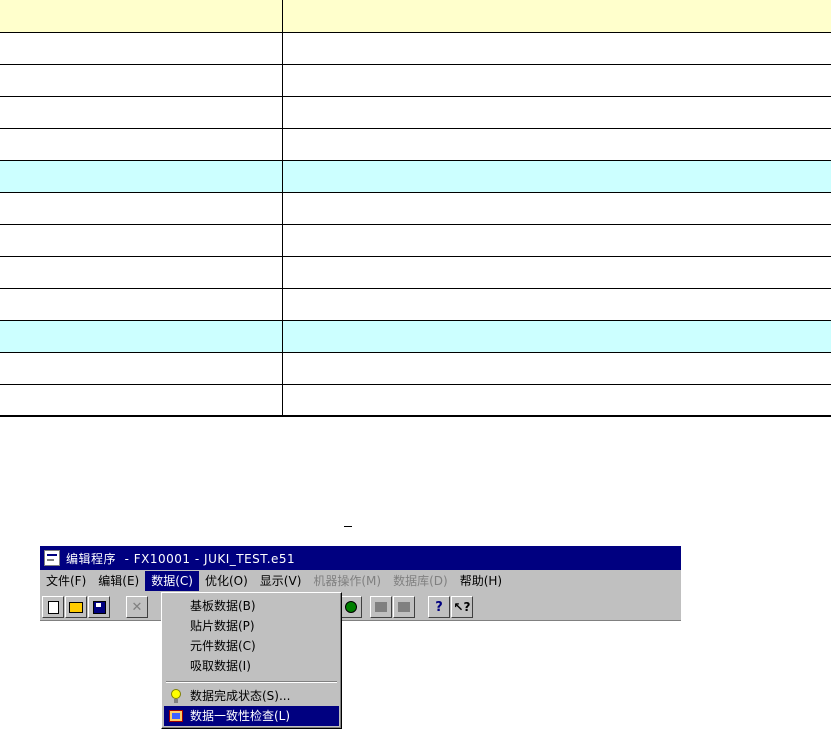 The image size is (831, 732). I want to click on help-button: ?, so click(439, 607).